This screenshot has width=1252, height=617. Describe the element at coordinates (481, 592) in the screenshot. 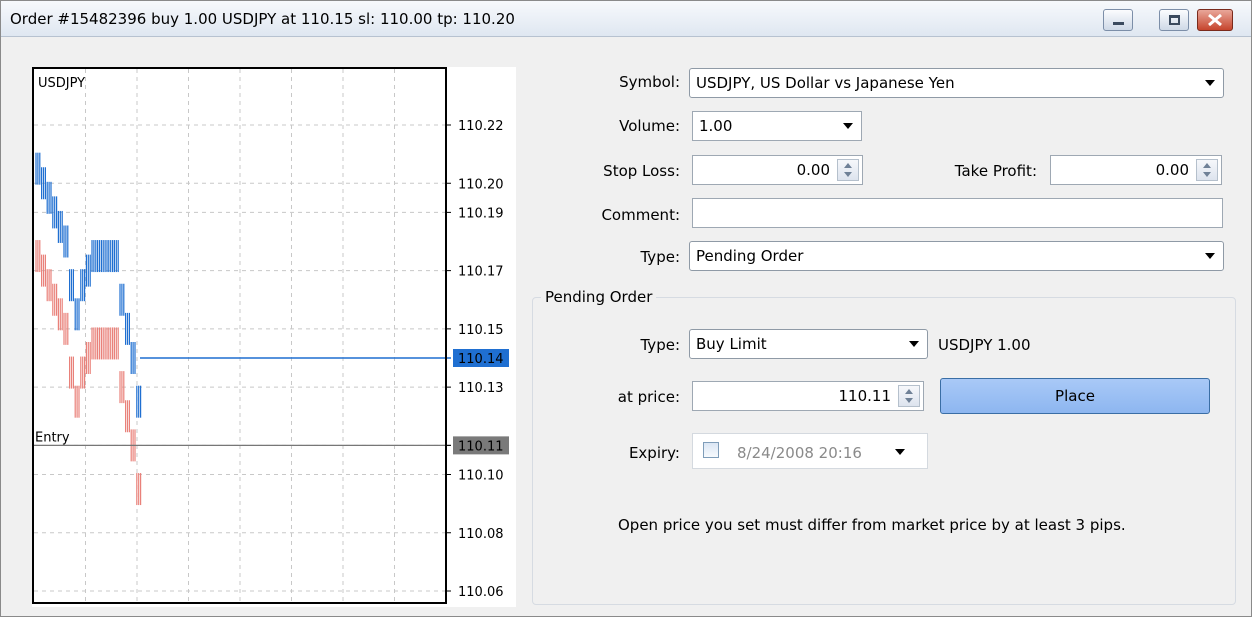

I see `price-tick-label: 110.06` at that location.